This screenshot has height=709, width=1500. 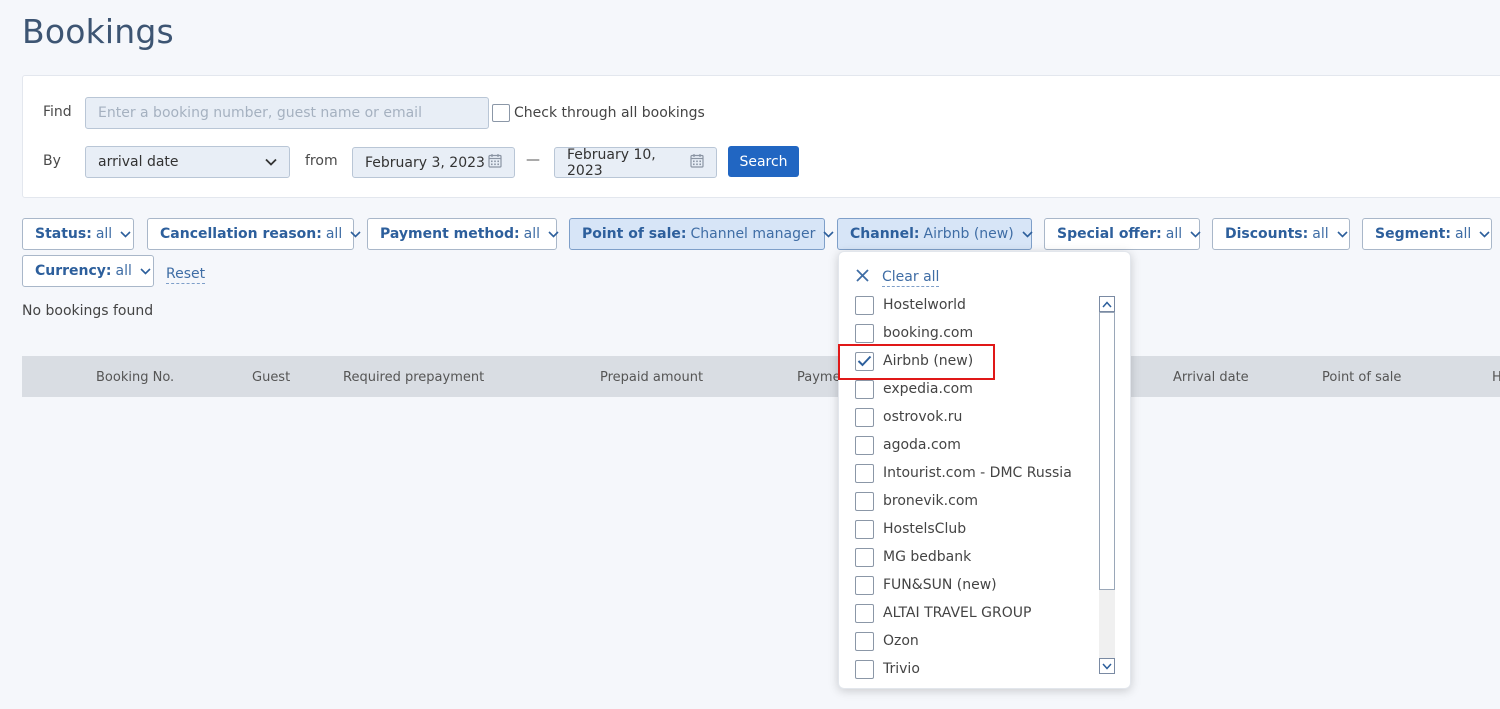 I want to click on search-input, so click(x=287, y=113).